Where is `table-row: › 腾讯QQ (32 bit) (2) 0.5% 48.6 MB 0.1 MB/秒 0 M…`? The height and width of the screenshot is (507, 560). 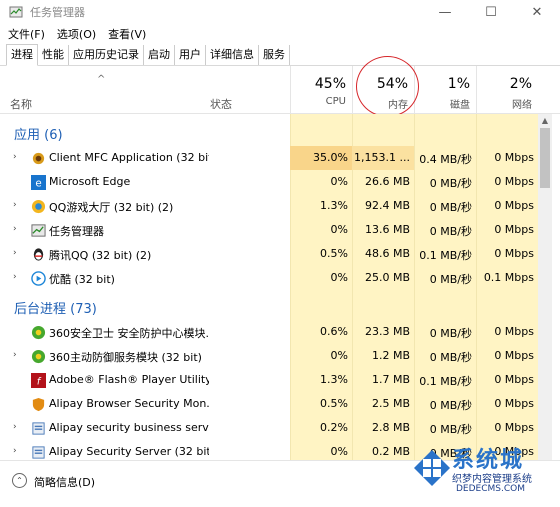 table-row: › 腾讯QQ (32 bit) (2) 0.5% 48.6 MB 0.1 MB/秒 0 M… is located at coordinates (269, 254).